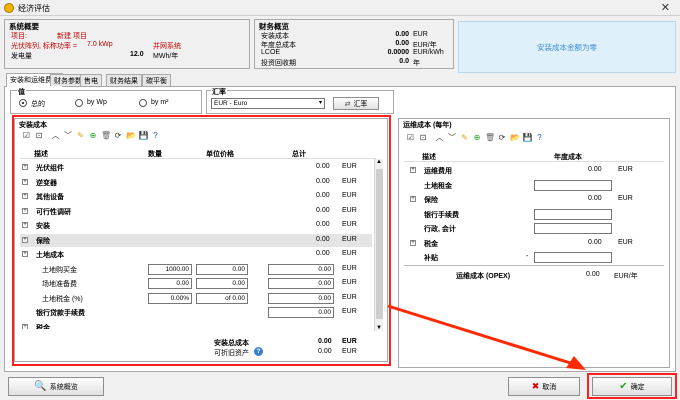  I want to click on currency-group-title: 汇率, so click(219, 92).